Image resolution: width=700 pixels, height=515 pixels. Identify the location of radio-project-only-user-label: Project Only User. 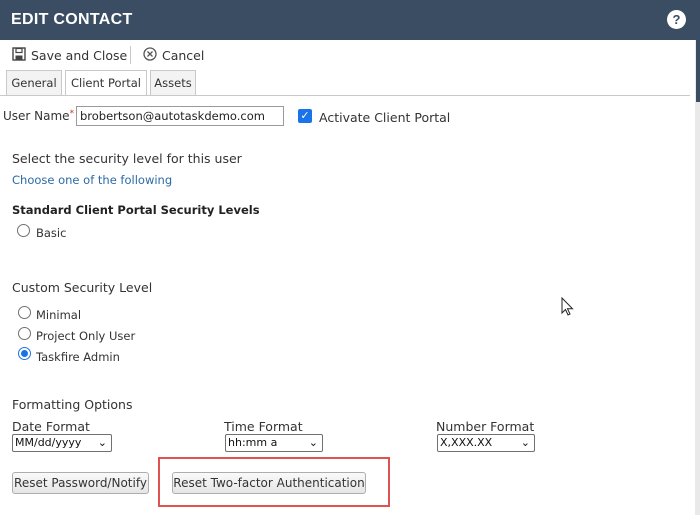
(86, 336).